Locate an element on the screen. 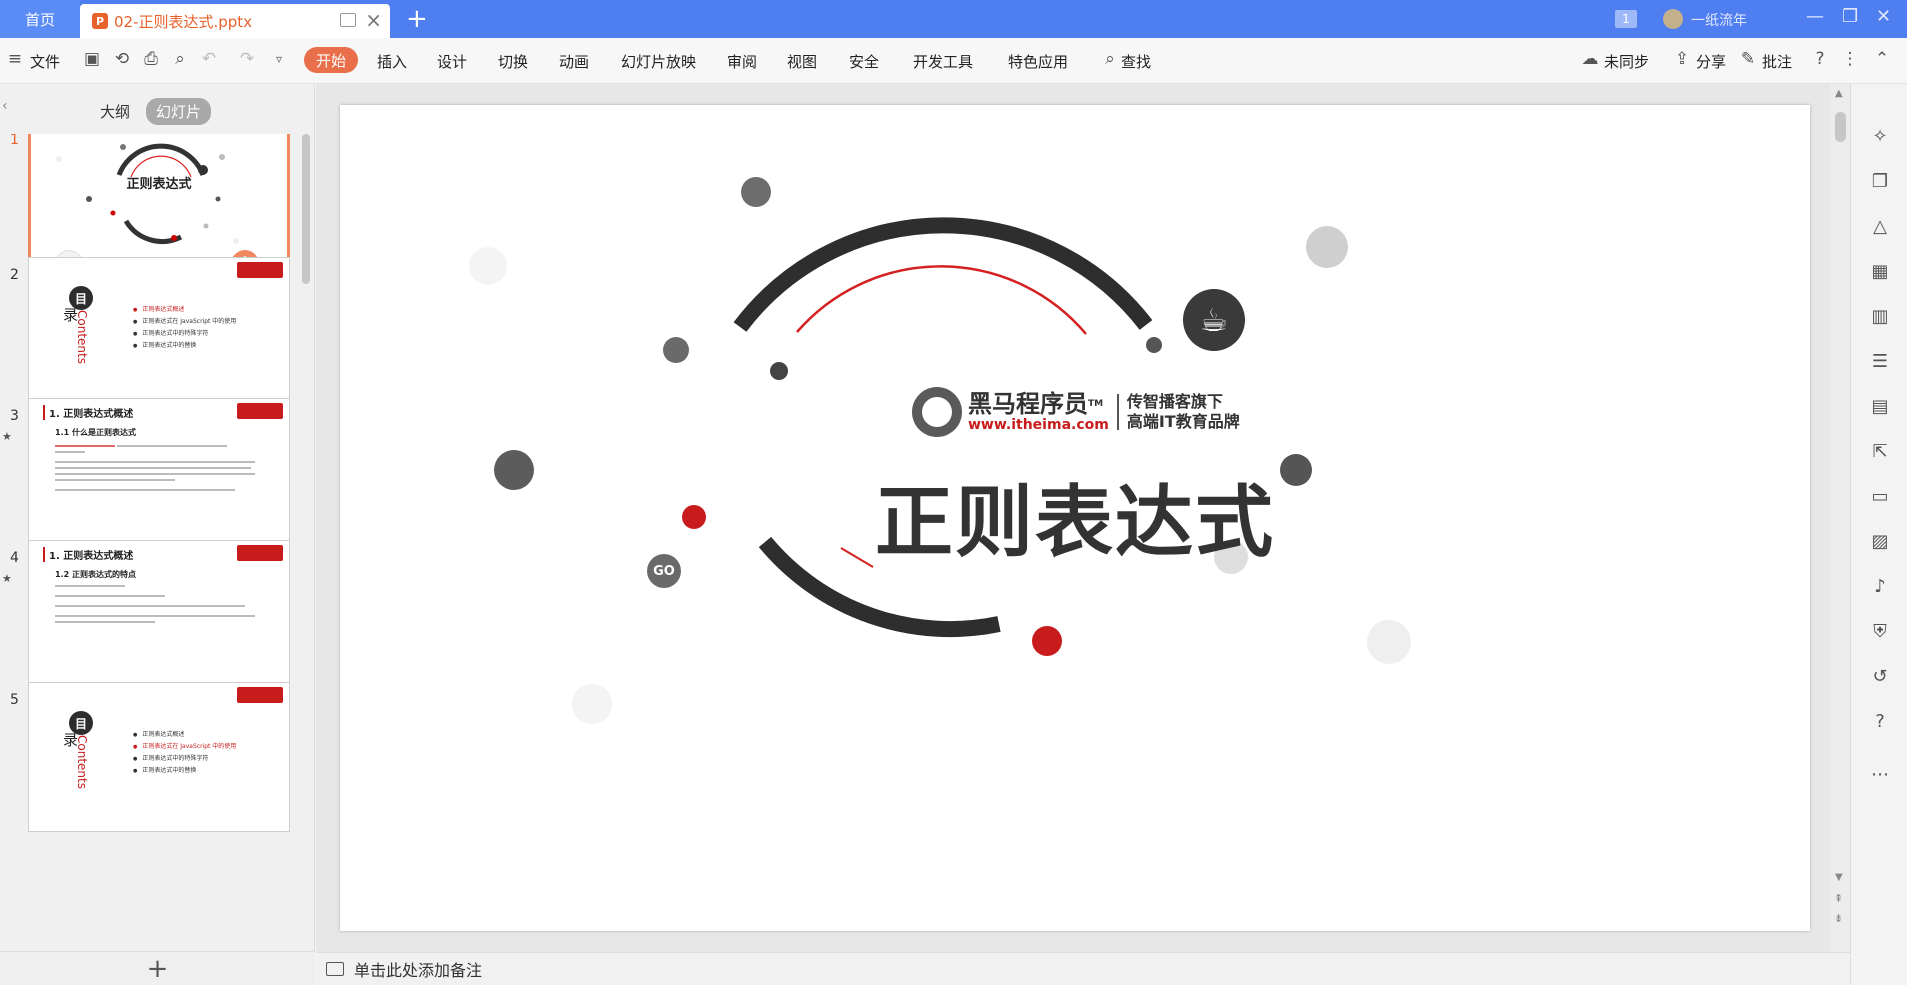 The image size is (1907, 985). eye-icon is located at coordinates (1327, 247).